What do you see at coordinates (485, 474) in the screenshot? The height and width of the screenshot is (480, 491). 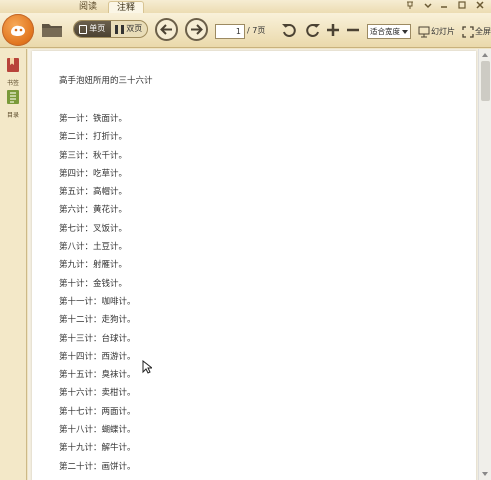 I see `scroll-down-icon` at bounding box center [485, 474].